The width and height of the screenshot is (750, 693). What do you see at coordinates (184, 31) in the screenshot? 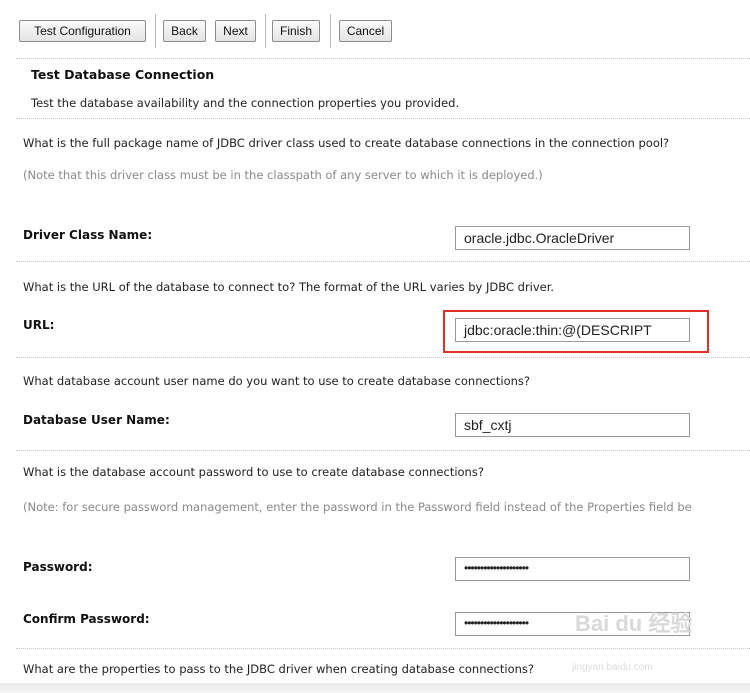
I see `back-button: Back` at bounding box center [184, 31].